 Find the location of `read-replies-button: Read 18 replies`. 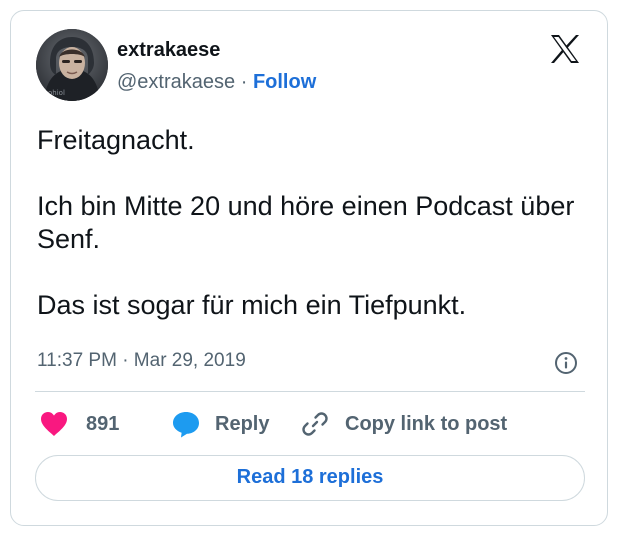

read-replies-button: Read 18 replies is located at coordinates (310, 478).